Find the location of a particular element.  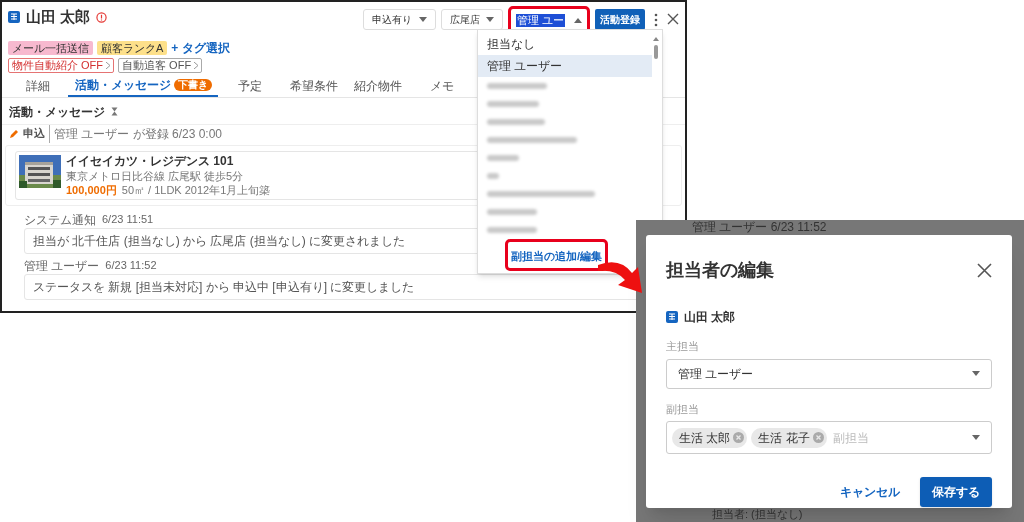

main-assignee-select: 管理 ユーザー is located at coordinates (829, 373).